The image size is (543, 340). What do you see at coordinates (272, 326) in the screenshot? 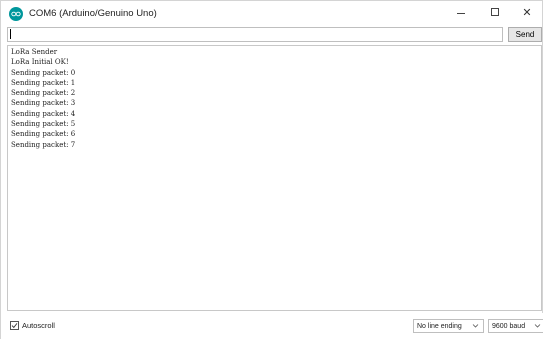
I see `footer-bar: Autoscroll No line ending 9600 baud` at bounding box center [272, 326].